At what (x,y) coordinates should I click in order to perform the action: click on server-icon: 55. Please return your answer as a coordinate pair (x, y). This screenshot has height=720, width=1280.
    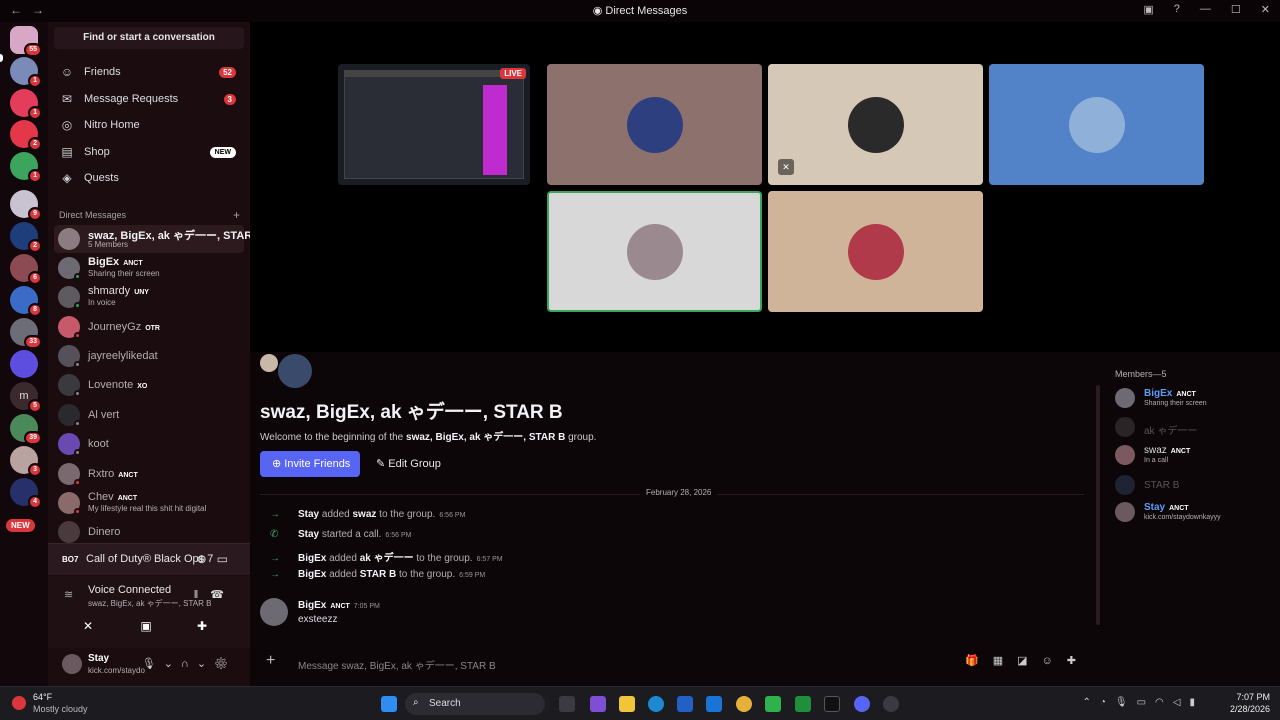
    Looking at the image, I should click on (26, 41).